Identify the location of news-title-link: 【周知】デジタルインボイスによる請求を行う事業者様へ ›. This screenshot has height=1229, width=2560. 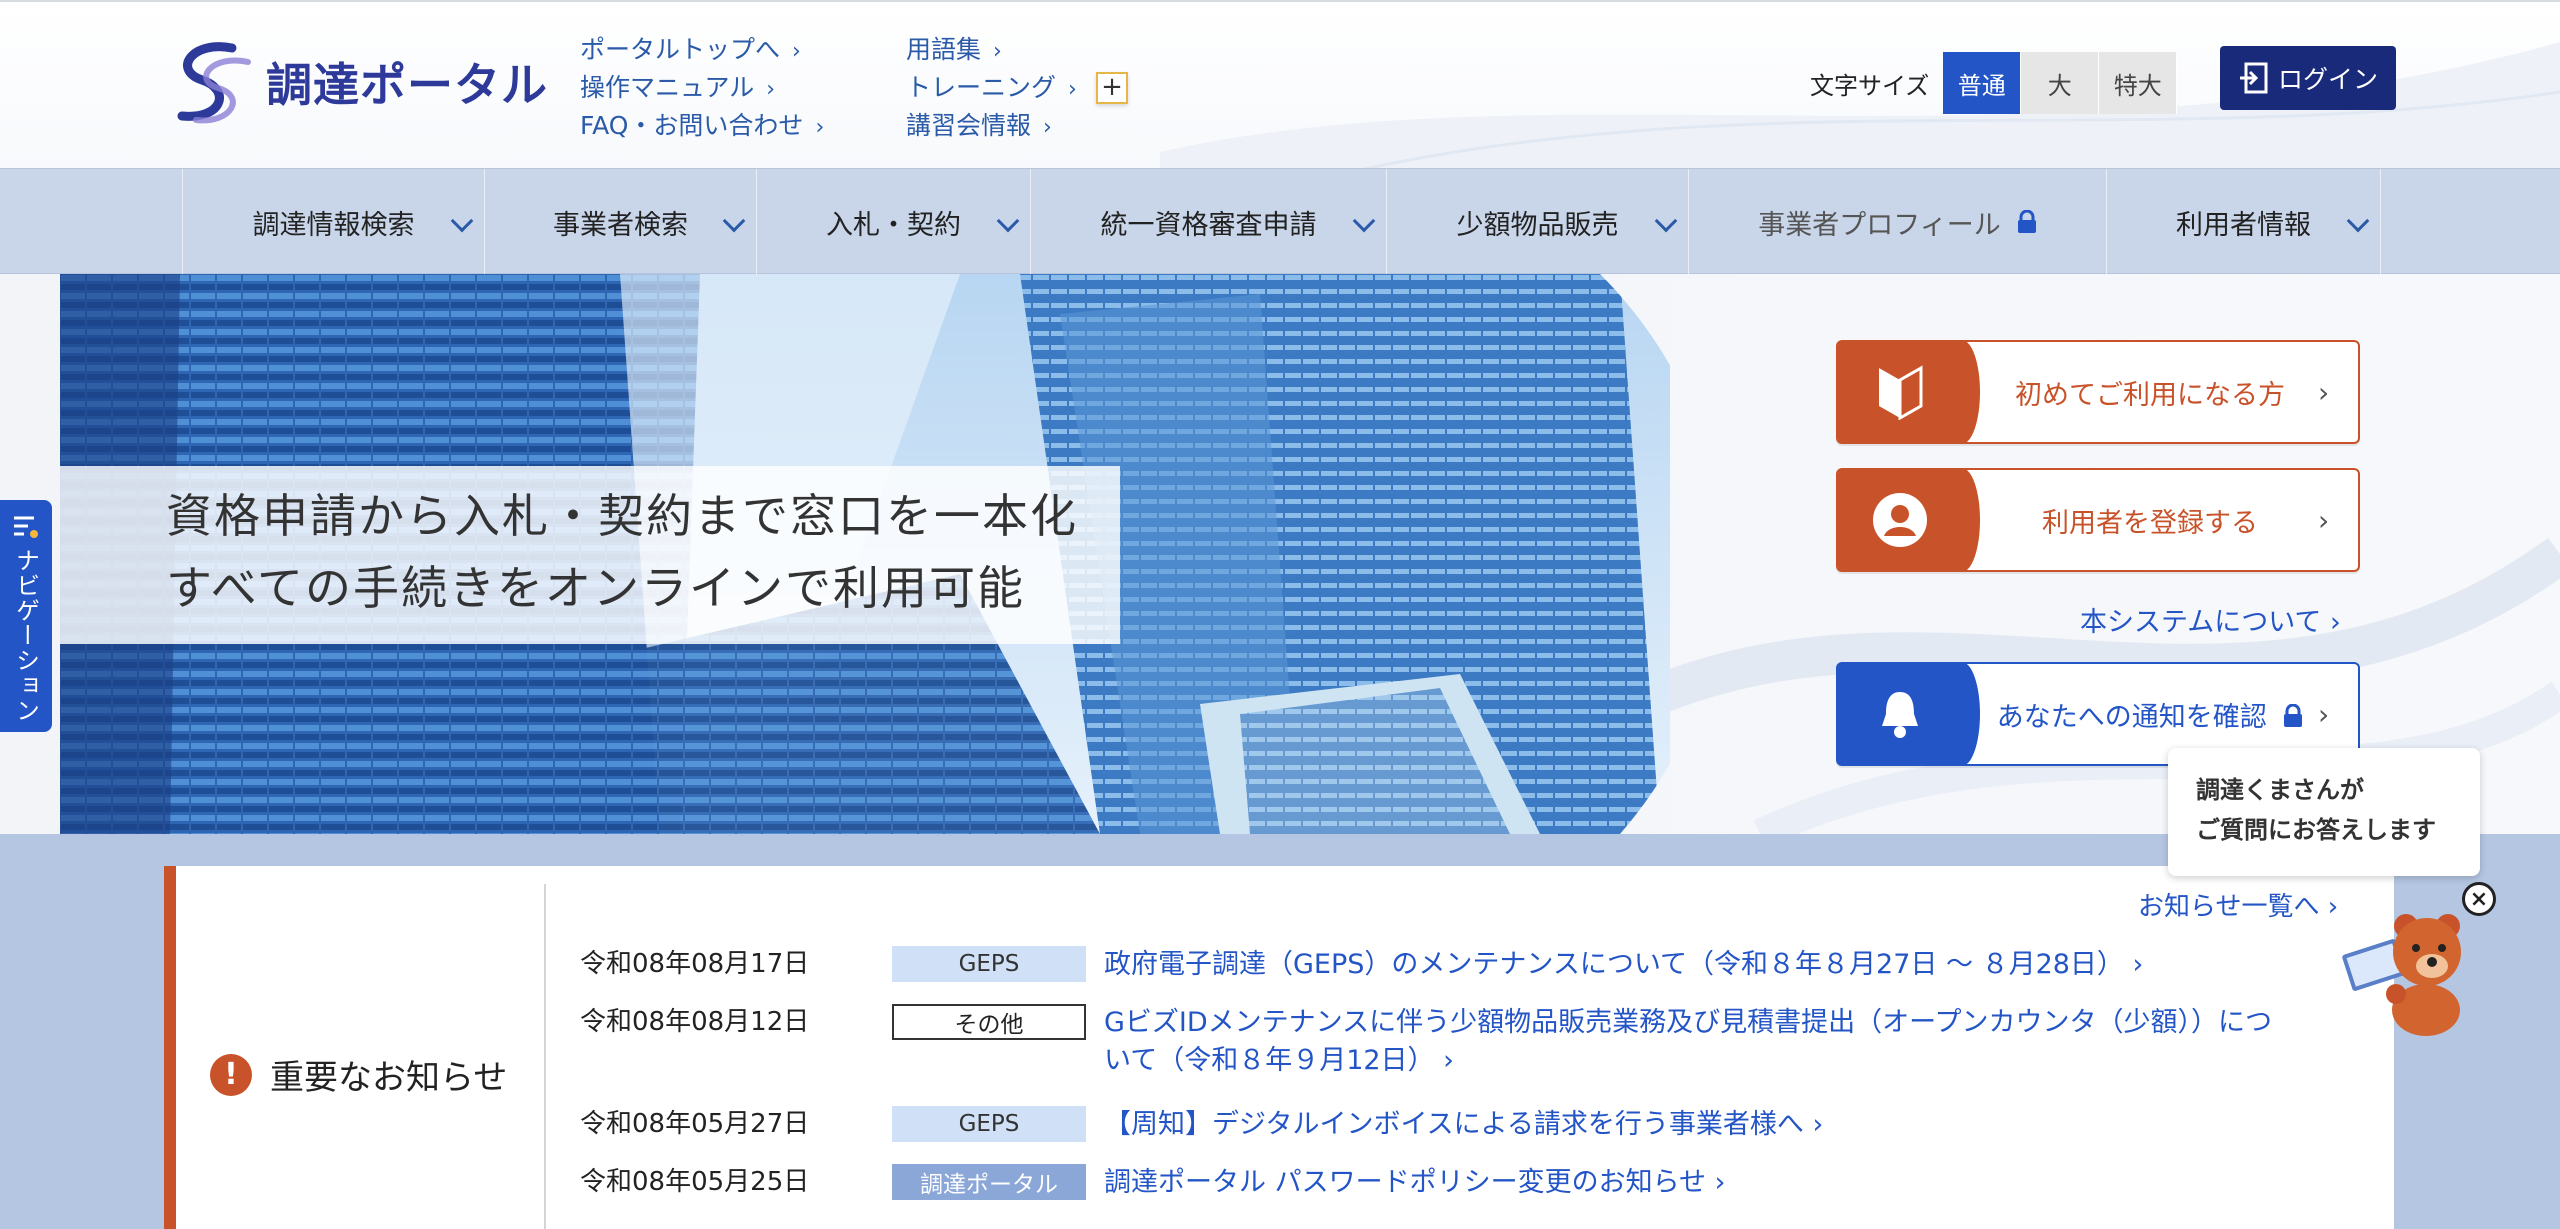
(1689, 1125).